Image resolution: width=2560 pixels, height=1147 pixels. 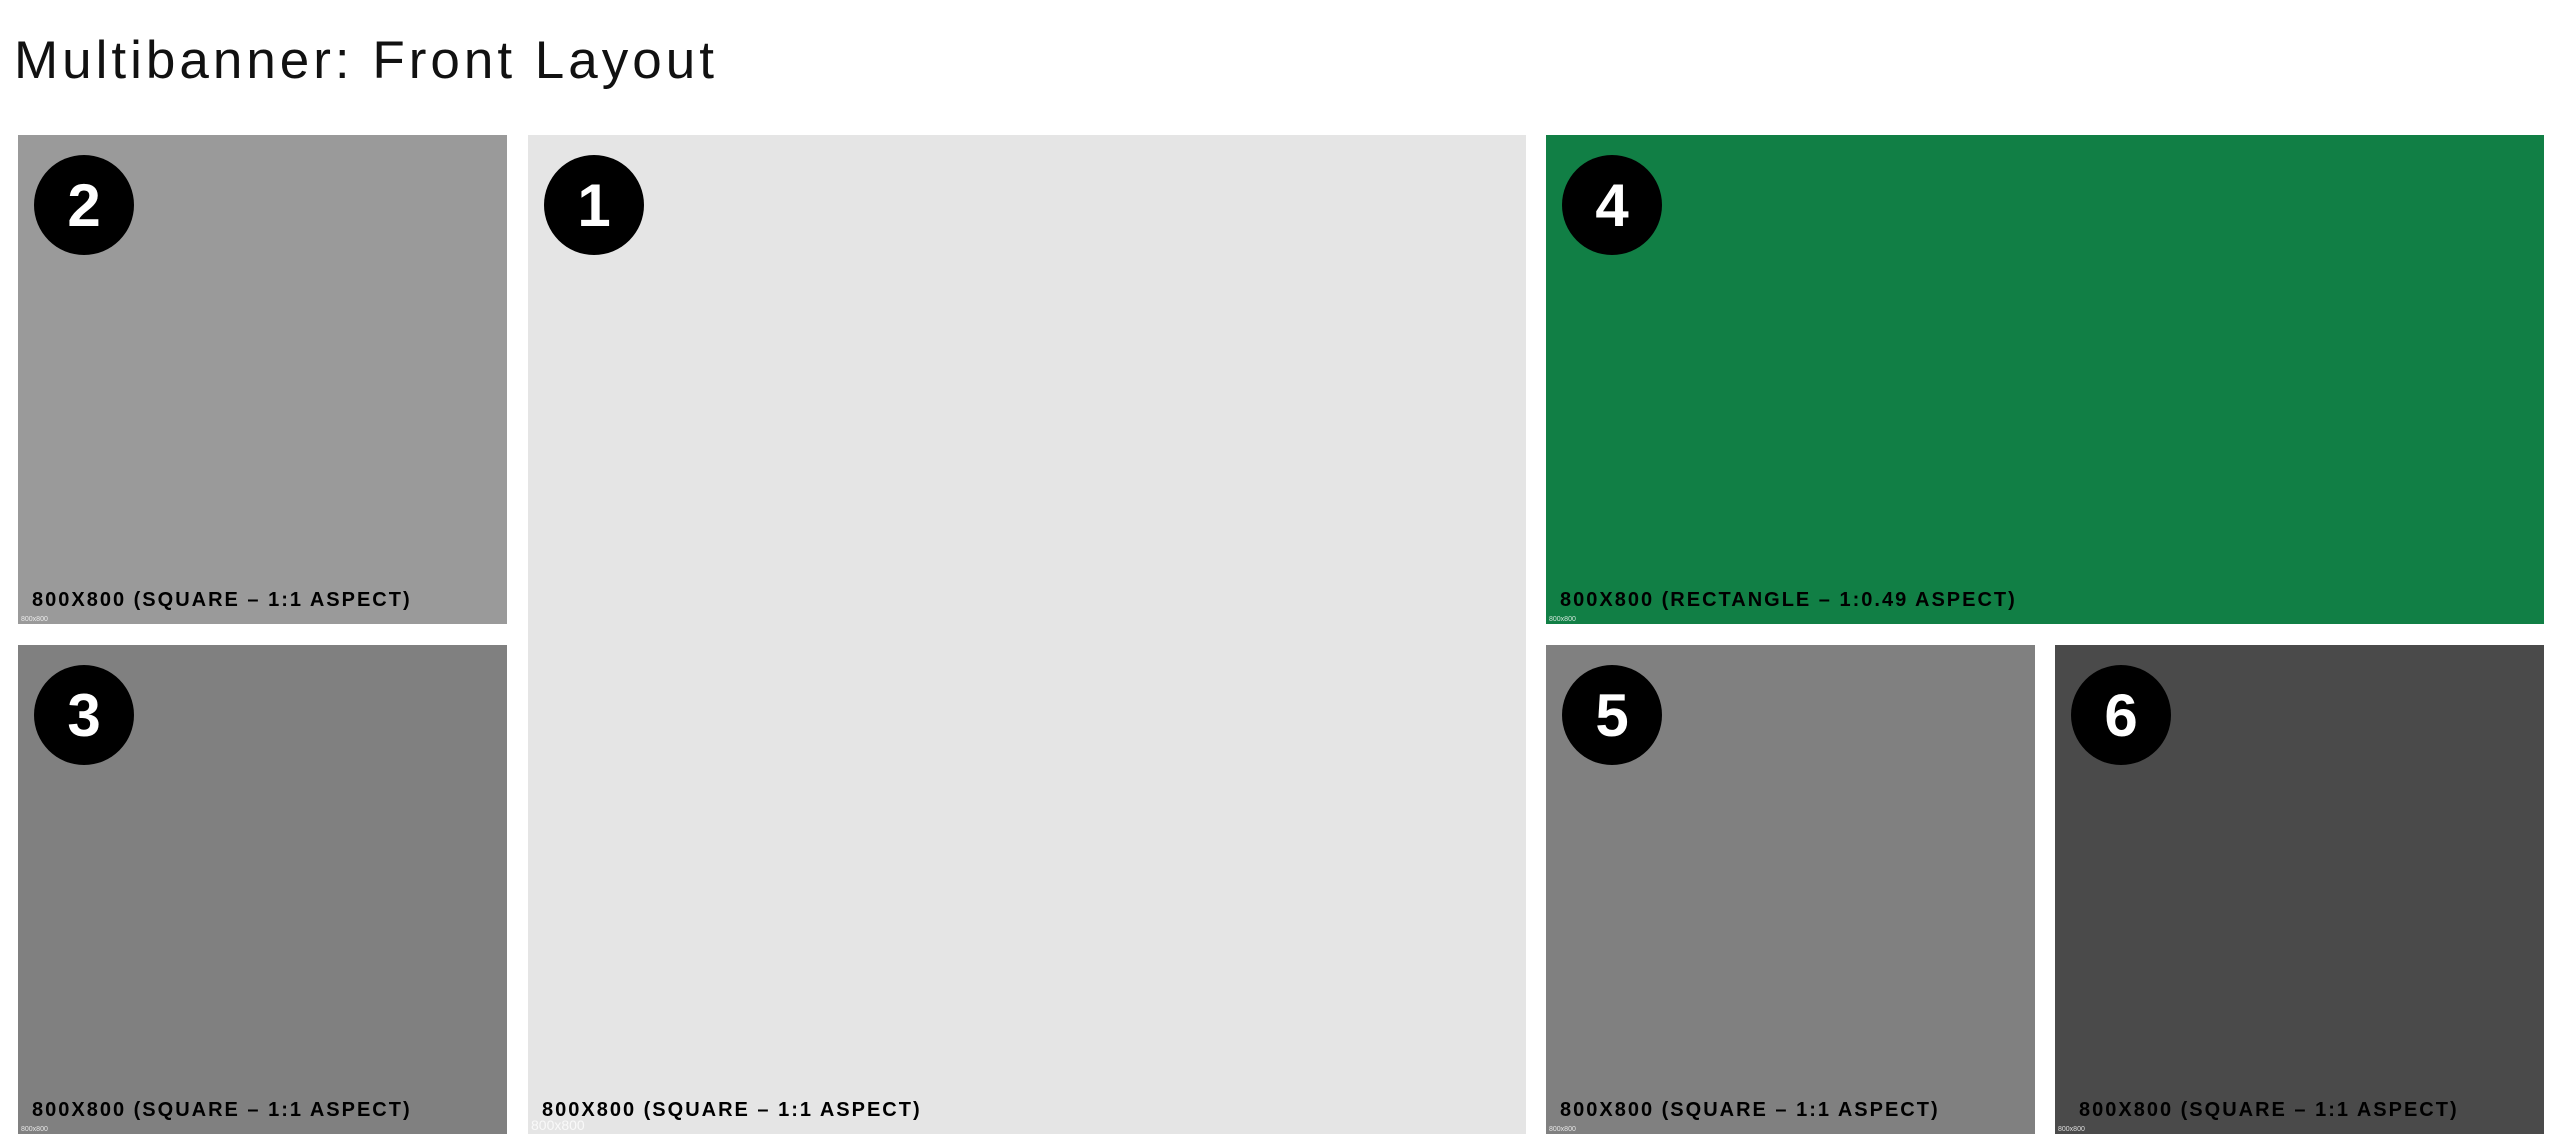 I want to click on tile-number-badge: 6, so click(x=2121, y=715).